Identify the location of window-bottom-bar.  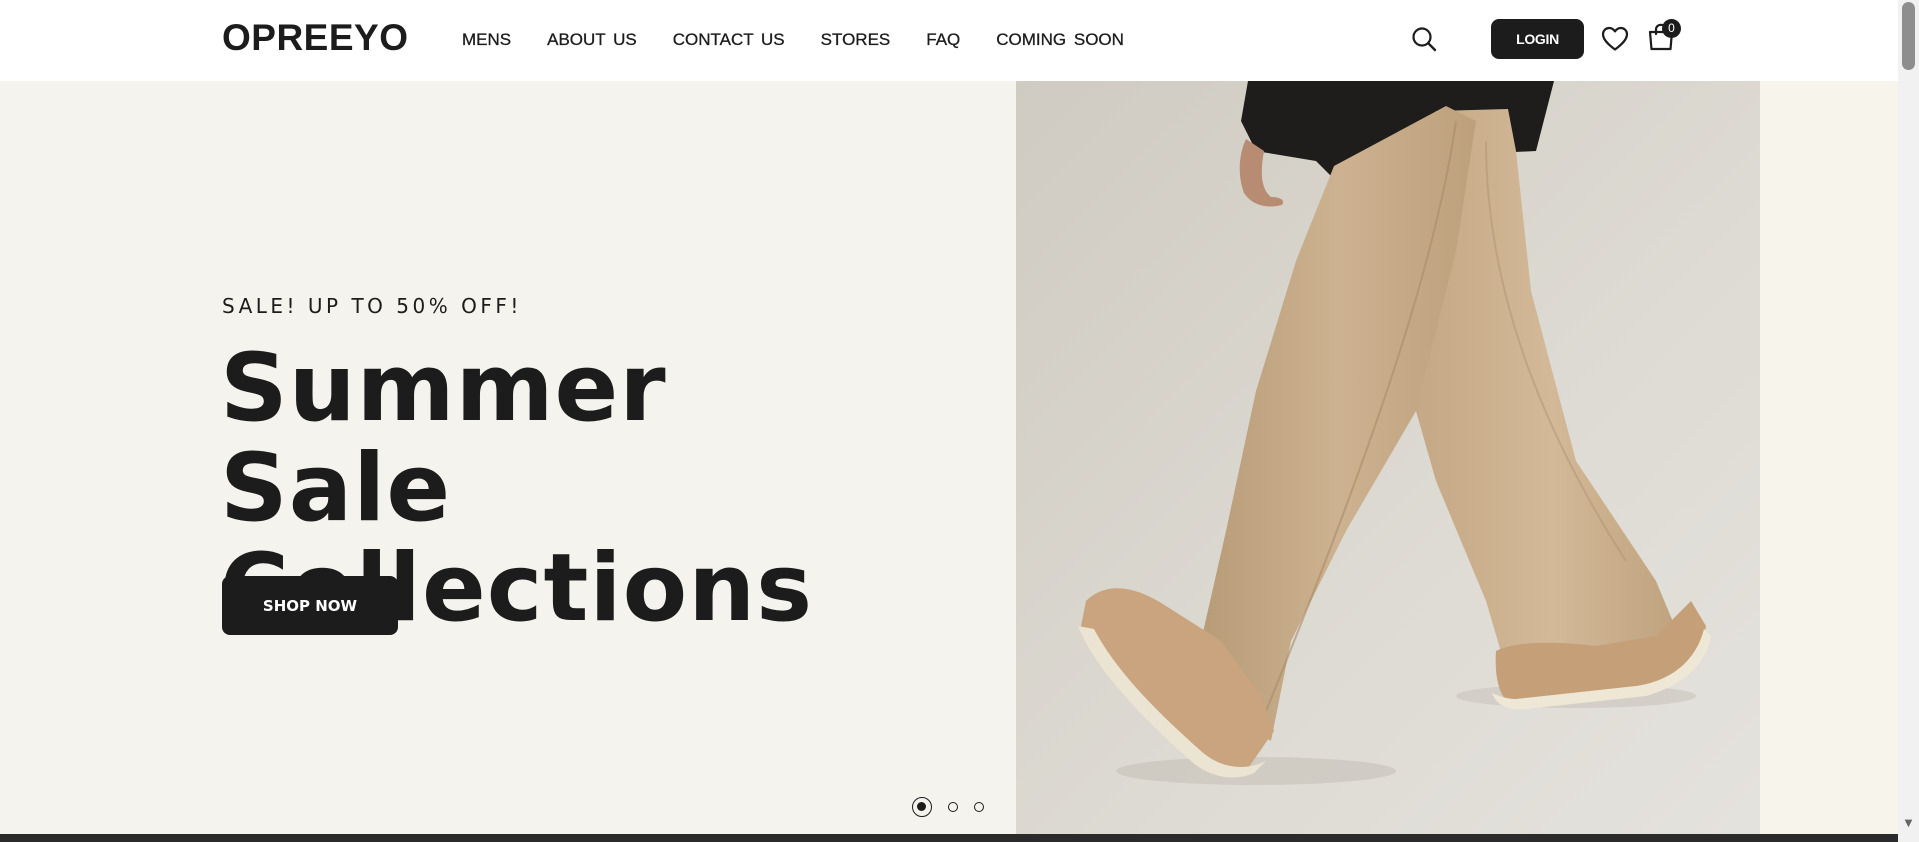
(949, 838).